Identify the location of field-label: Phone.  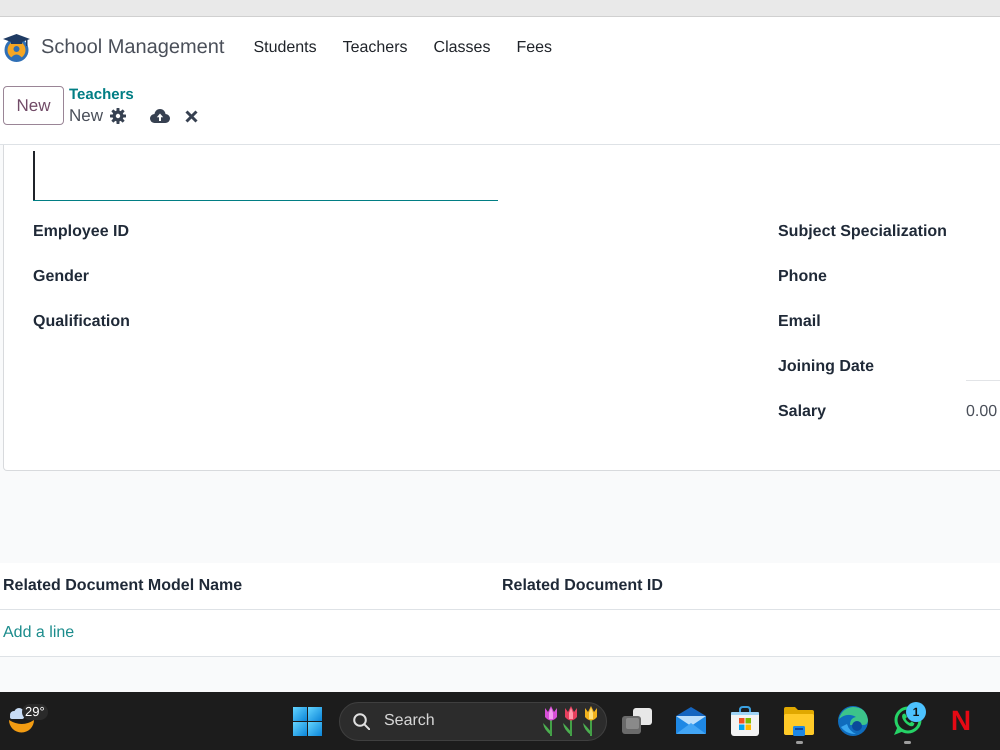
(802, 277).